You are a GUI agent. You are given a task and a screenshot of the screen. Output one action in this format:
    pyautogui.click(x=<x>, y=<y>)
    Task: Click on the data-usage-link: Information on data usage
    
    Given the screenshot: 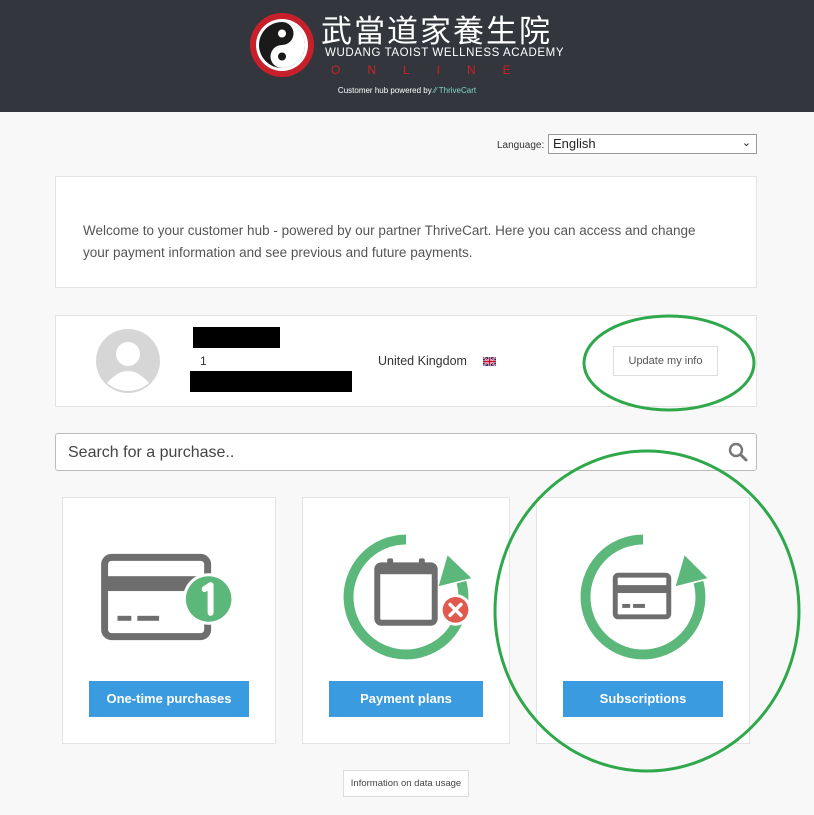 What is the action you would take?
    pyautogui.click(x=406, y=783)
    